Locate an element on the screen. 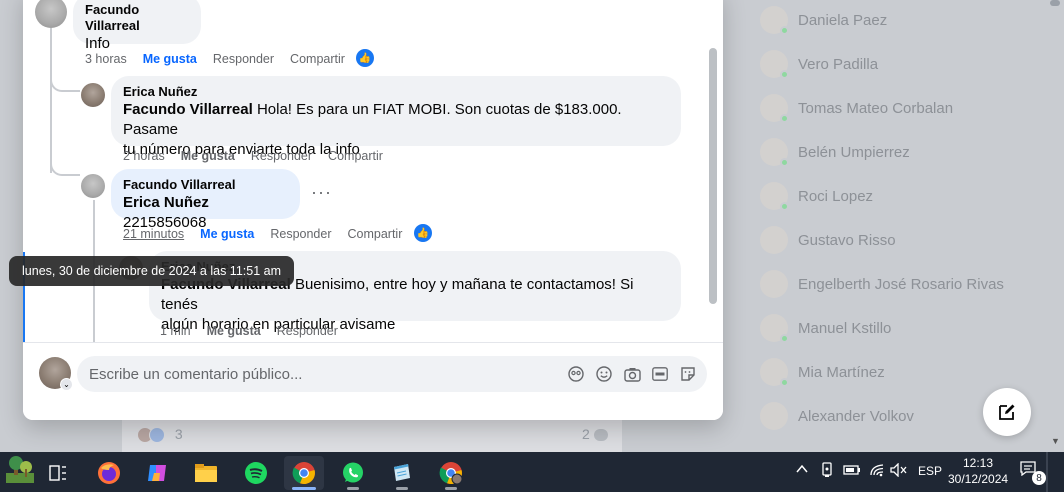  taskbar-clock: 12:13 30/12/2024 is located at coordinates (978, 471).